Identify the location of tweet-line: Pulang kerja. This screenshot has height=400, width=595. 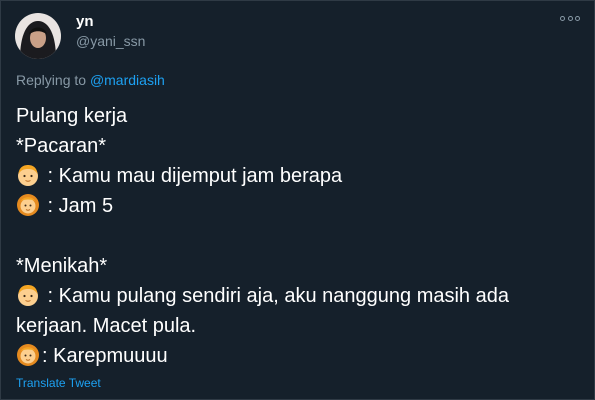
(298, 116).